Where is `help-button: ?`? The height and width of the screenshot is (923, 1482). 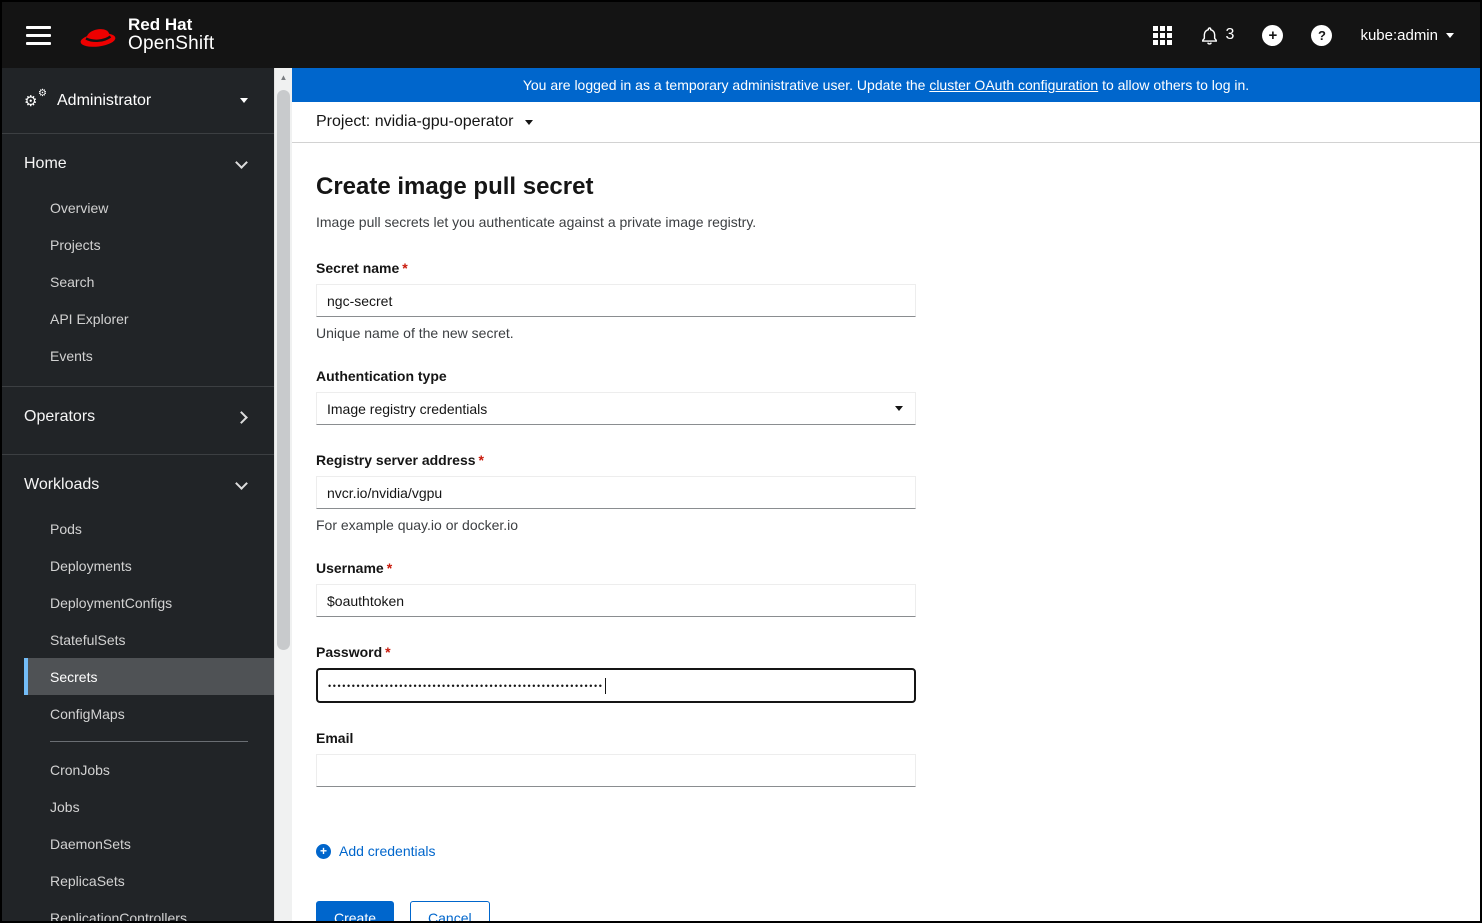 help-button: ? is located at coordinates (1322, 35).